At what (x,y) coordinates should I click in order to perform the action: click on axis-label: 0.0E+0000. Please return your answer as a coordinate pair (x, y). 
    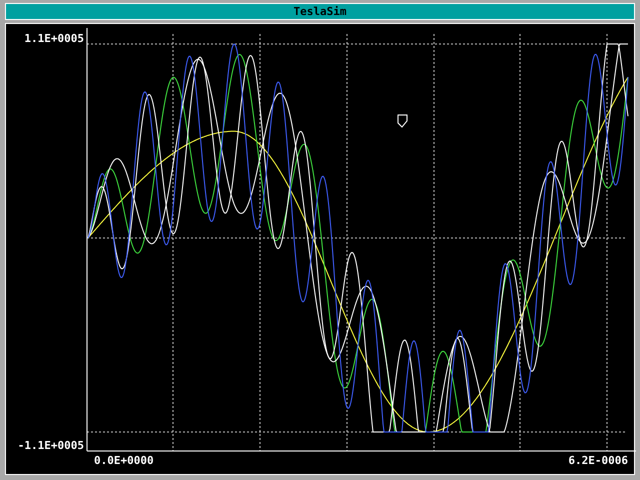
    Looking at the image, I should click on (124, 461).